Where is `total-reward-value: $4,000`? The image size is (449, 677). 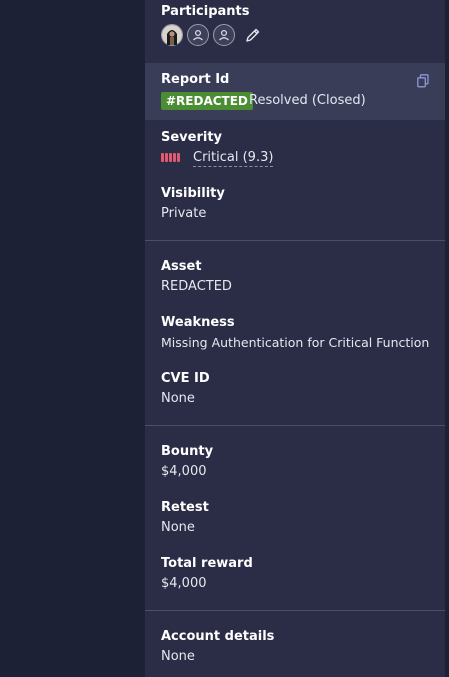
total-reward-value: $4,000 is located at coordinates (184, 583).